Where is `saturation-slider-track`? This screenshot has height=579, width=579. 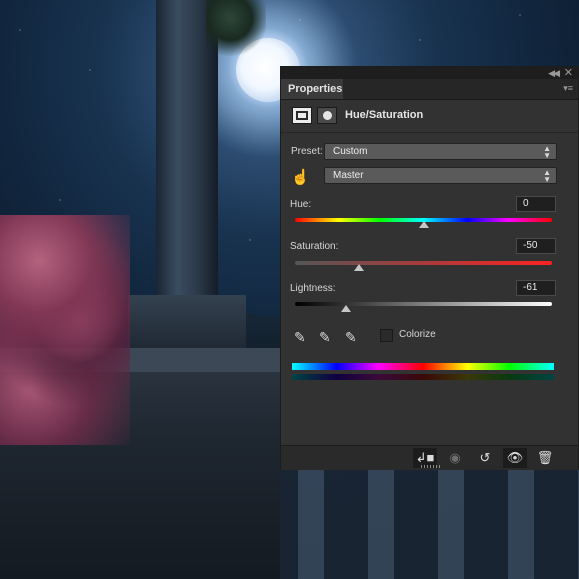 saturation-slider-track is located at coordinates (423, 263).